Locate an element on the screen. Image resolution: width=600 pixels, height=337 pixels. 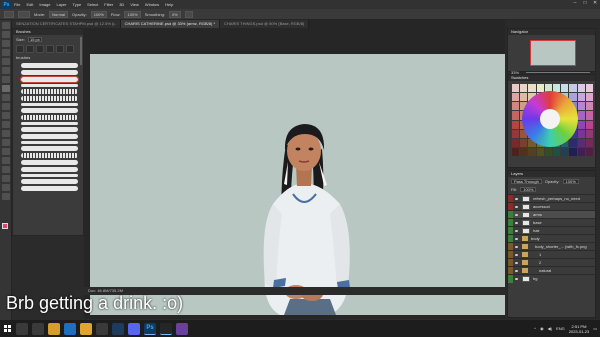
lasso-tool-icon is located at coordinates (6, 43).